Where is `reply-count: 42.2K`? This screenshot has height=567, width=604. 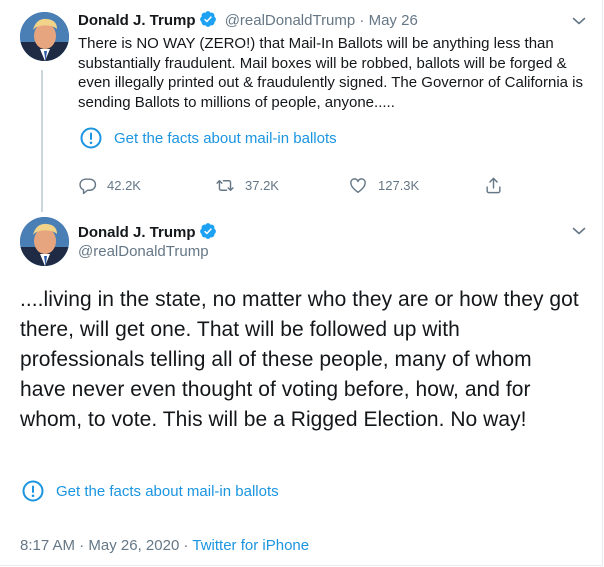 reply-count: 42.2K is located at coordinates (124, 185).